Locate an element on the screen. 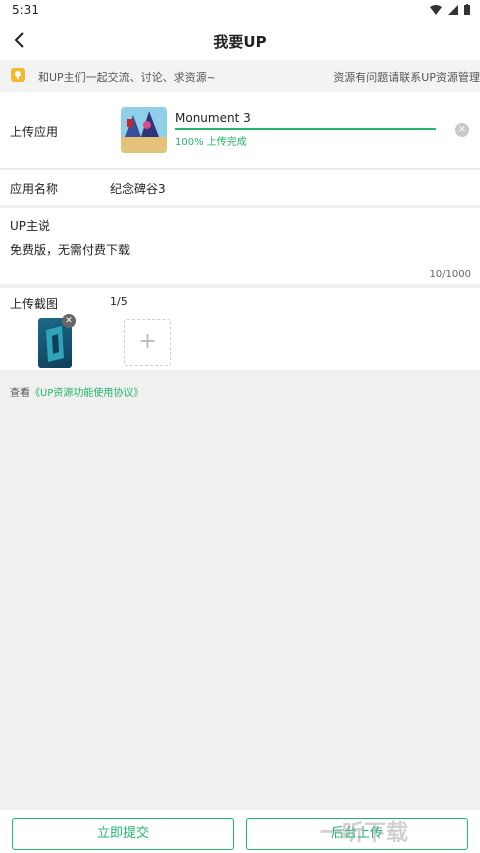 The image size is (480, 853). app-name-field: 纪念碑谷3 is located at coordinates (138, 188).